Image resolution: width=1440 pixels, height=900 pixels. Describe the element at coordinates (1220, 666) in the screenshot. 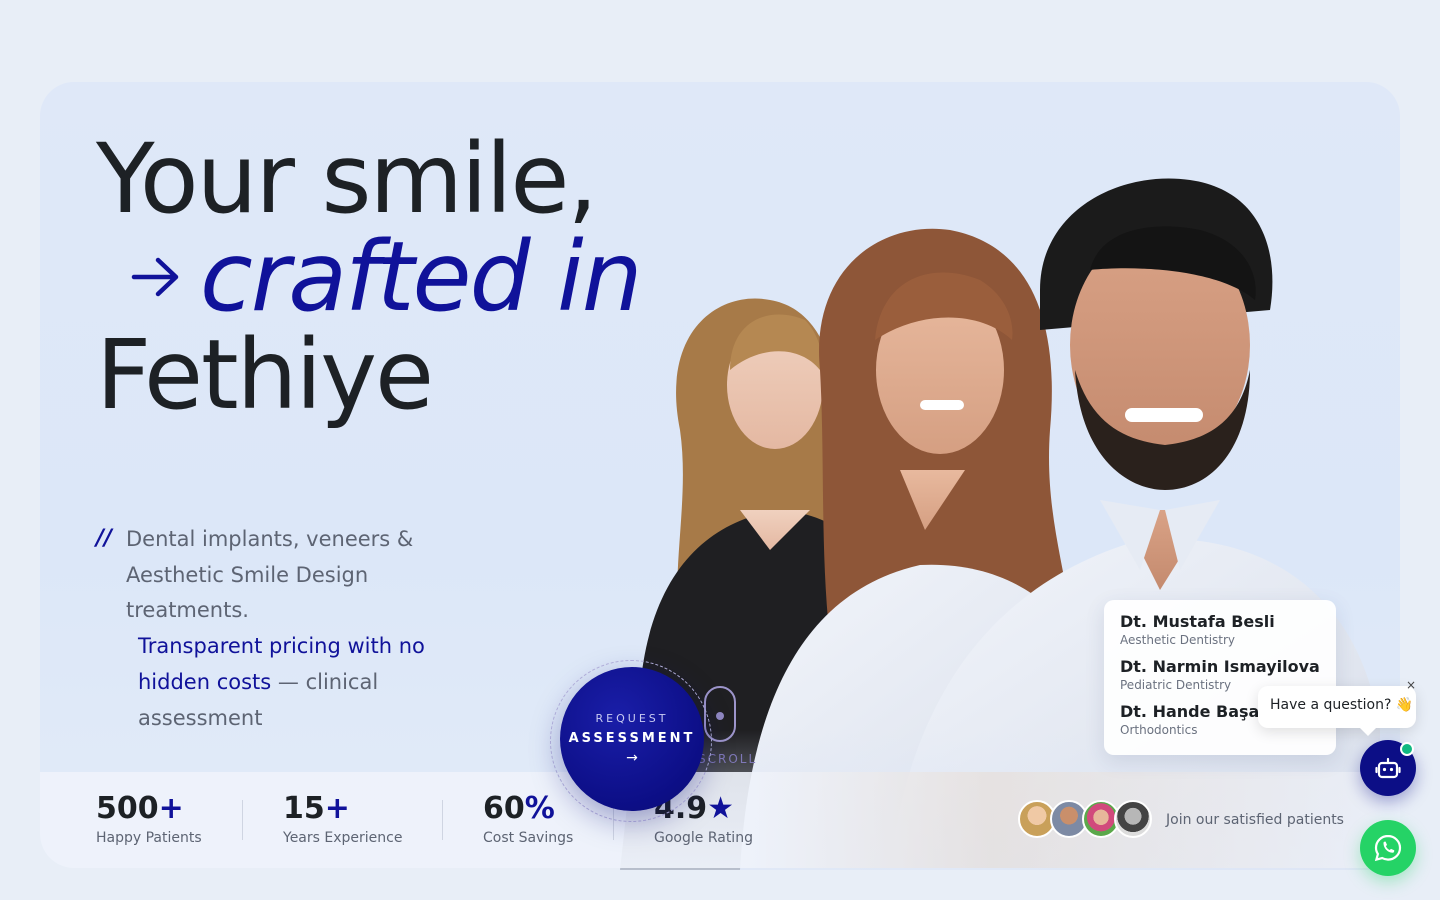

I see `doctor-name: Dt. Narmin Ismayilova` at that location.